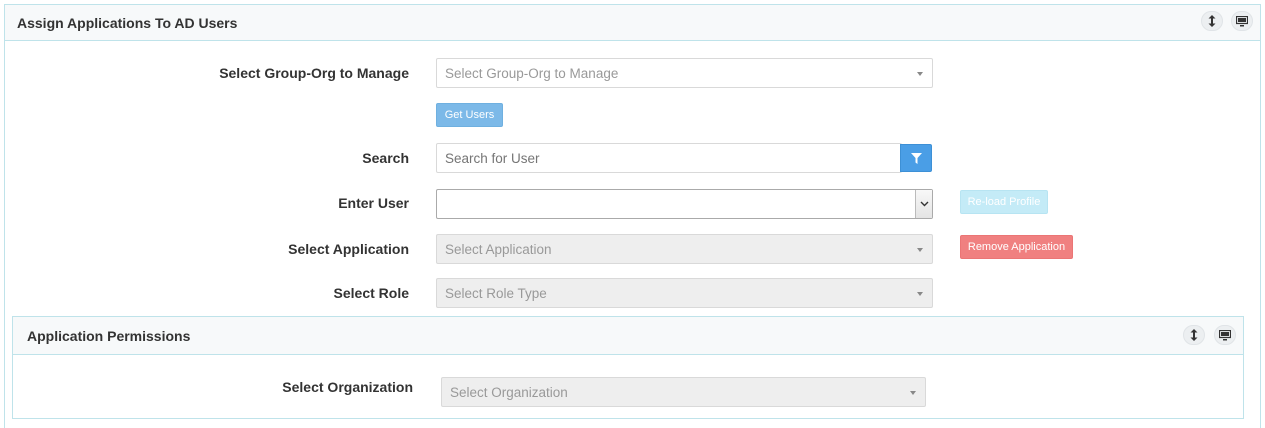 The width and height of the screenshot is (1265, 428). I want to click on search-input, so click(669, 158).